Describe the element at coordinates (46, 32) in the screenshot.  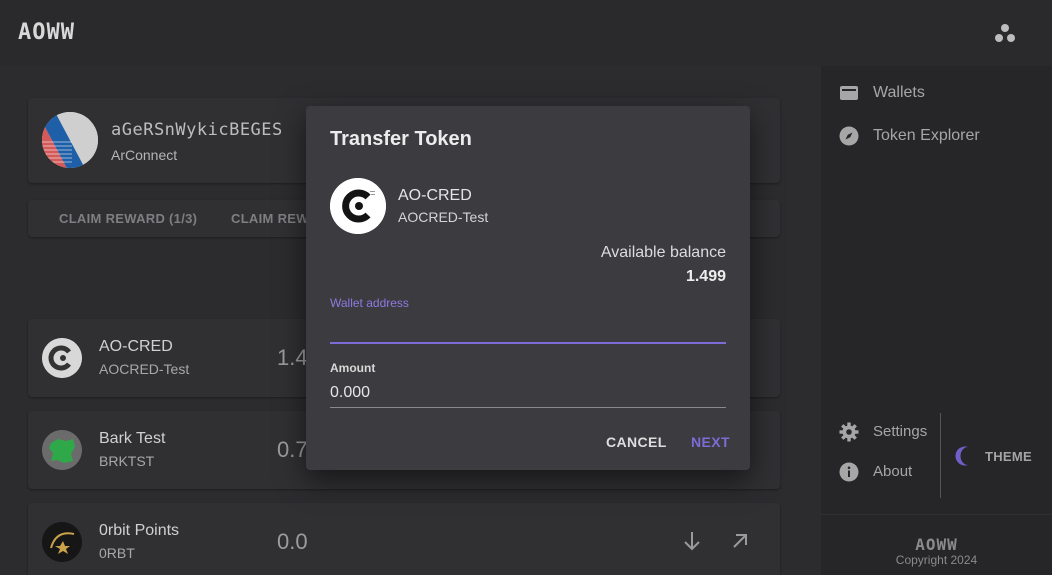
I see `app-logo: AOWW` at that location.